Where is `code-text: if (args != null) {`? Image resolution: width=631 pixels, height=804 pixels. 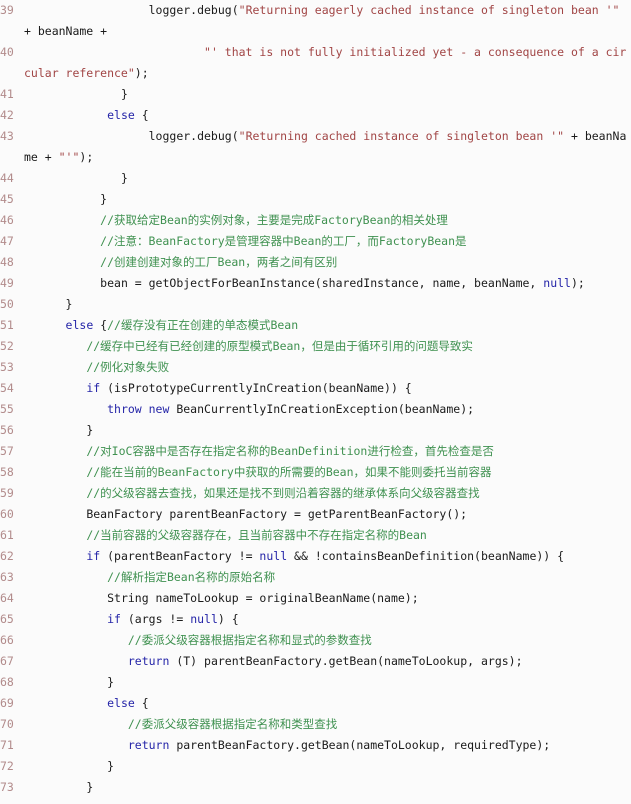
code-text: if (args != null) { is located at coordinates (131, 619).